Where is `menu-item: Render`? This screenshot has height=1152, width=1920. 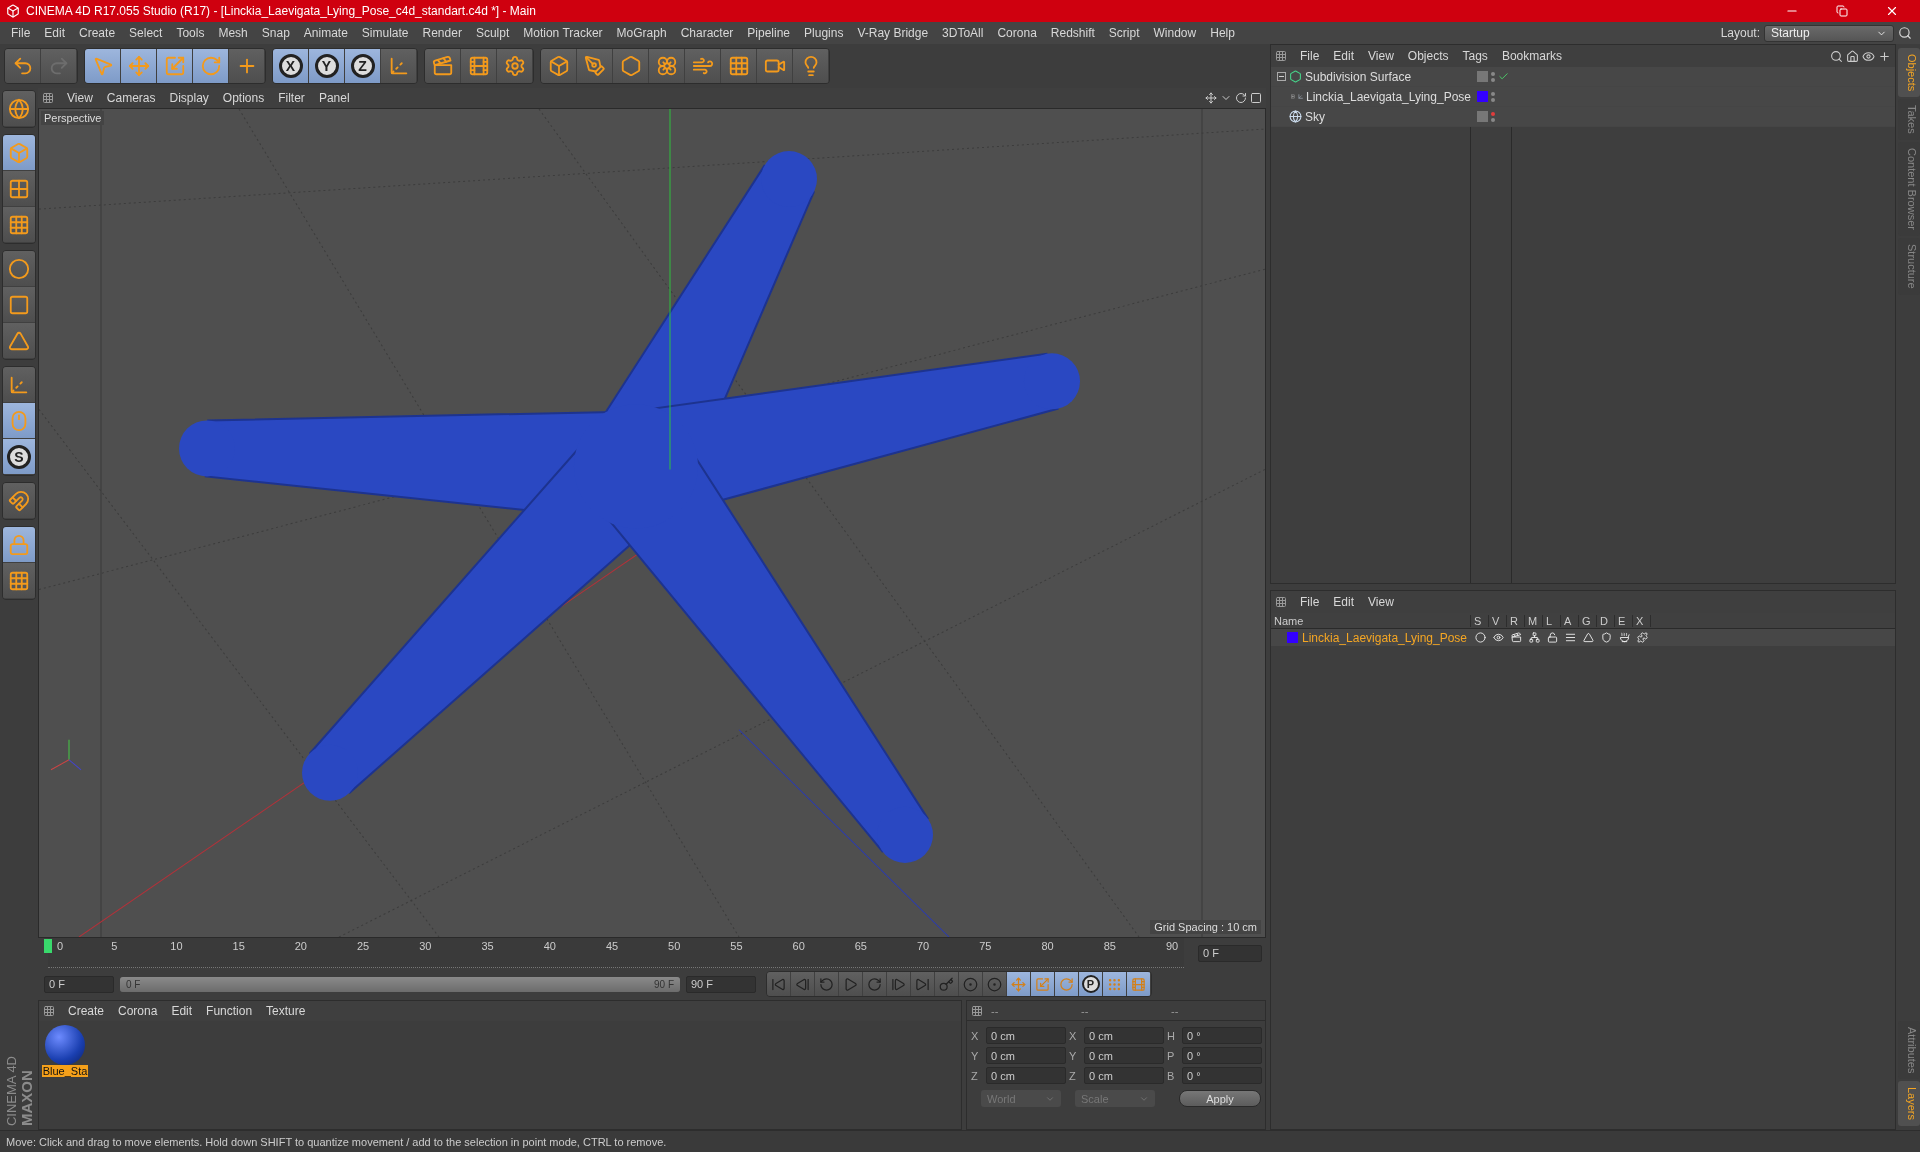
menu-item: Render is located at coordinates (442, 33).